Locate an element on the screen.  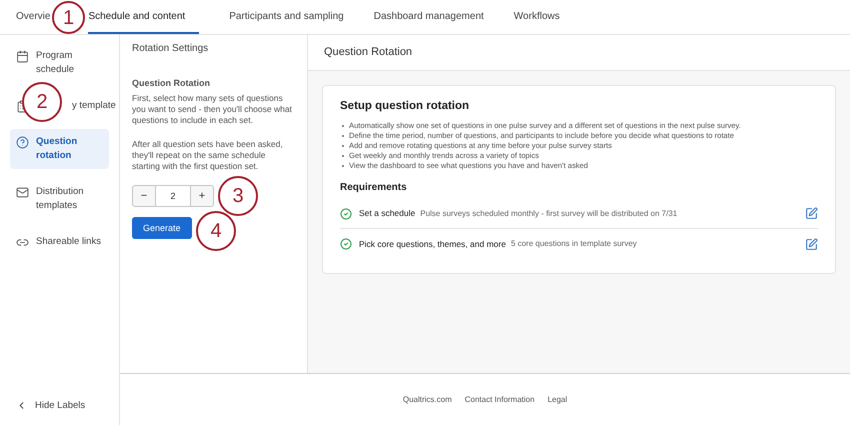
description: After all question sets have been asked, they'll repeat on the same schedule starting with the first question set. is located at coordinates (208, 155).